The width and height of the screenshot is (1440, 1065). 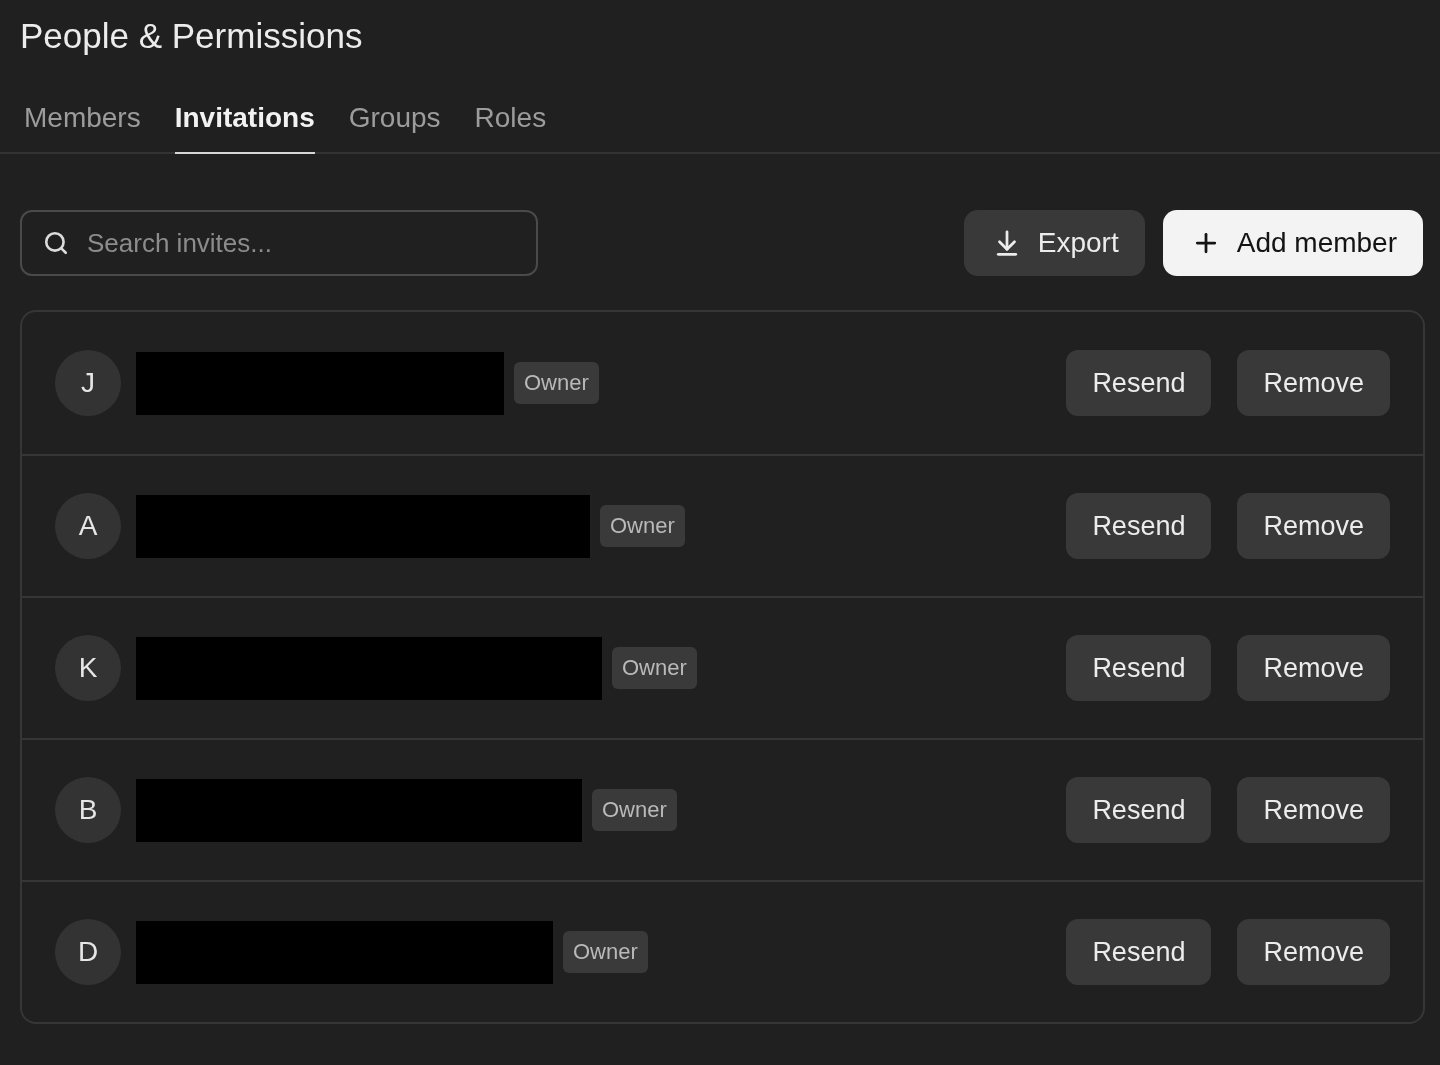 I want to click on avatar: A, so click(x=88, y=526).